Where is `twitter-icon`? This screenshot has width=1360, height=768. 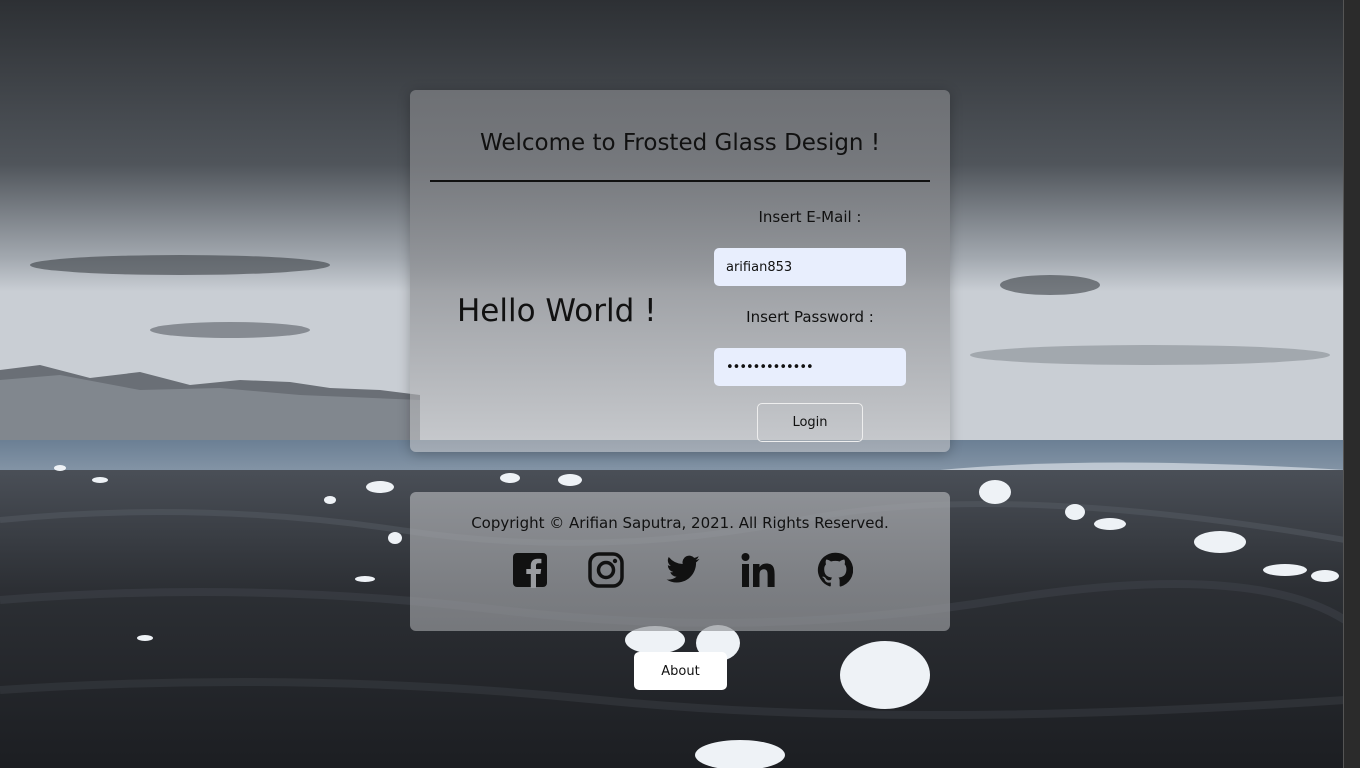
twitter-icon is located at coordinates (683, 570).